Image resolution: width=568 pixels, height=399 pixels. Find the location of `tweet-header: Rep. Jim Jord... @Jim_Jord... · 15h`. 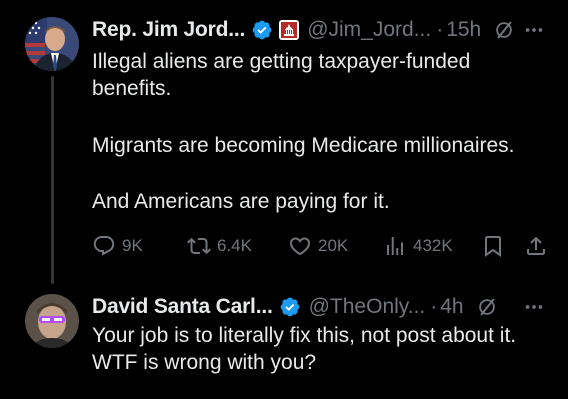

tweet-header: Rep. Jim Jord... @Jim_Jord... · 15h is located at coordinates (303, 30).